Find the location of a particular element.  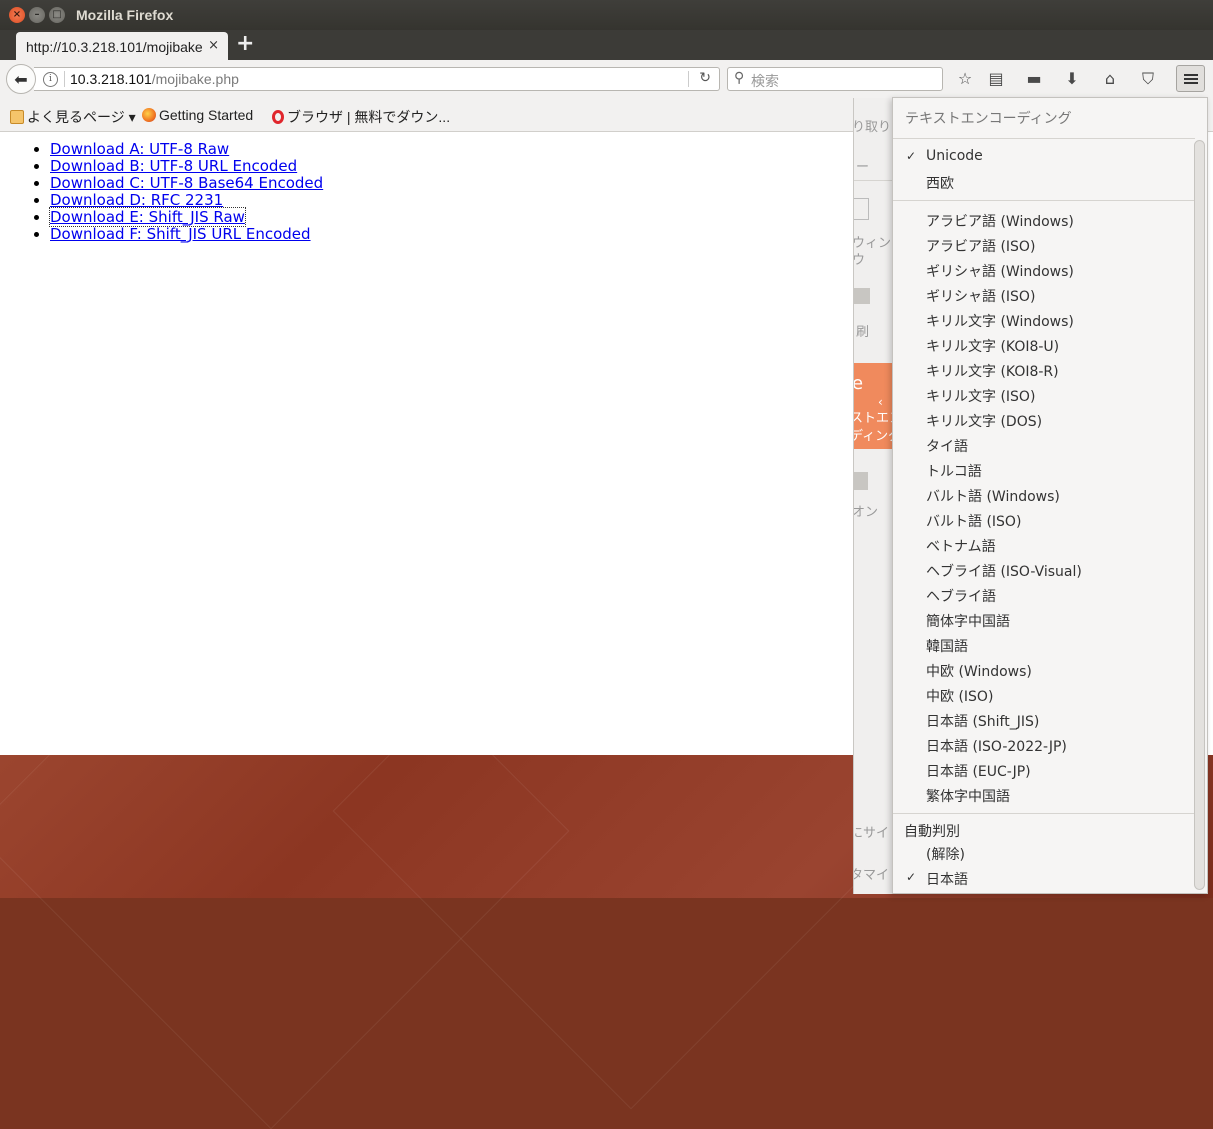

encoding-item: バルト語 (ISO) is located at coordinates (973, 521).